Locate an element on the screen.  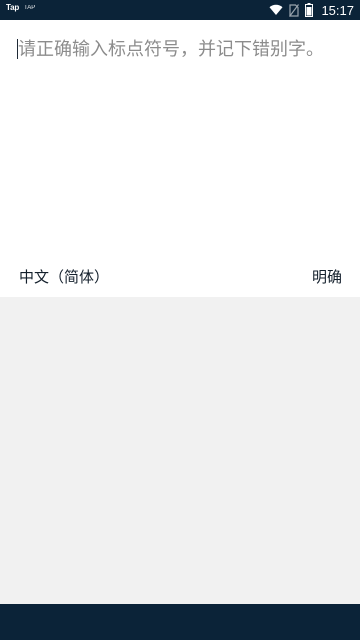
no-sim-icon is located at coordinates (294, 10).